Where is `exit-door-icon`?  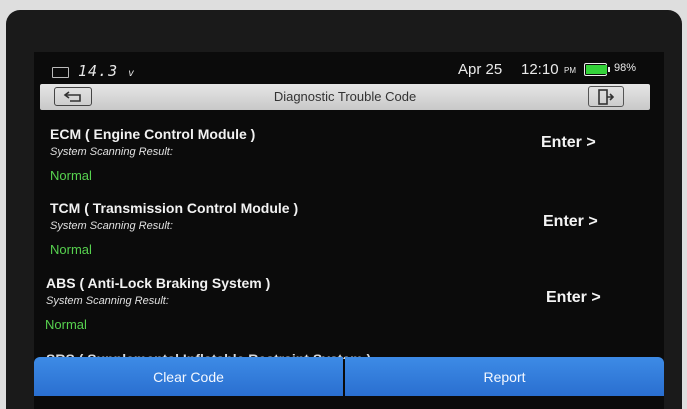 exit-door-icon is located at coordinates (606, 96).